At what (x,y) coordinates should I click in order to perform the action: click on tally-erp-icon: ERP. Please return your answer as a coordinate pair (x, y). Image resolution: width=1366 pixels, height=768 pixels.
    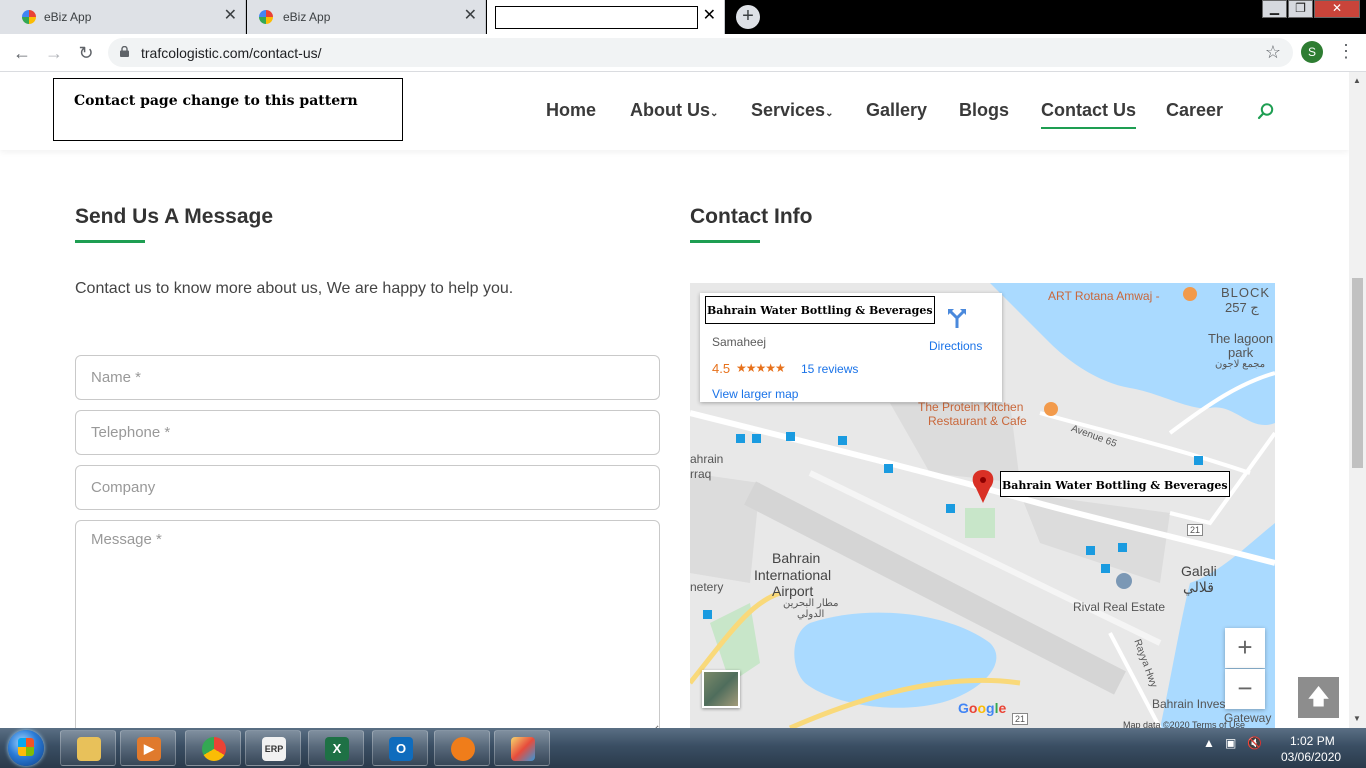
    Looking at the image, I should click on (274, 749).